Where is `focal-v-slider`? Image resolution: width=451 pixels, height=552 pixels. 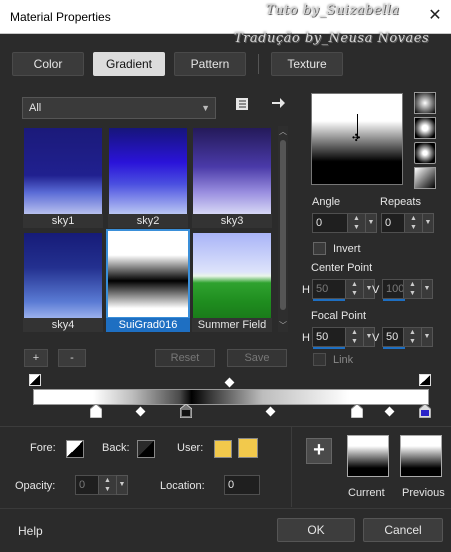
focal-v-slider is located at coordinates (394, 348).